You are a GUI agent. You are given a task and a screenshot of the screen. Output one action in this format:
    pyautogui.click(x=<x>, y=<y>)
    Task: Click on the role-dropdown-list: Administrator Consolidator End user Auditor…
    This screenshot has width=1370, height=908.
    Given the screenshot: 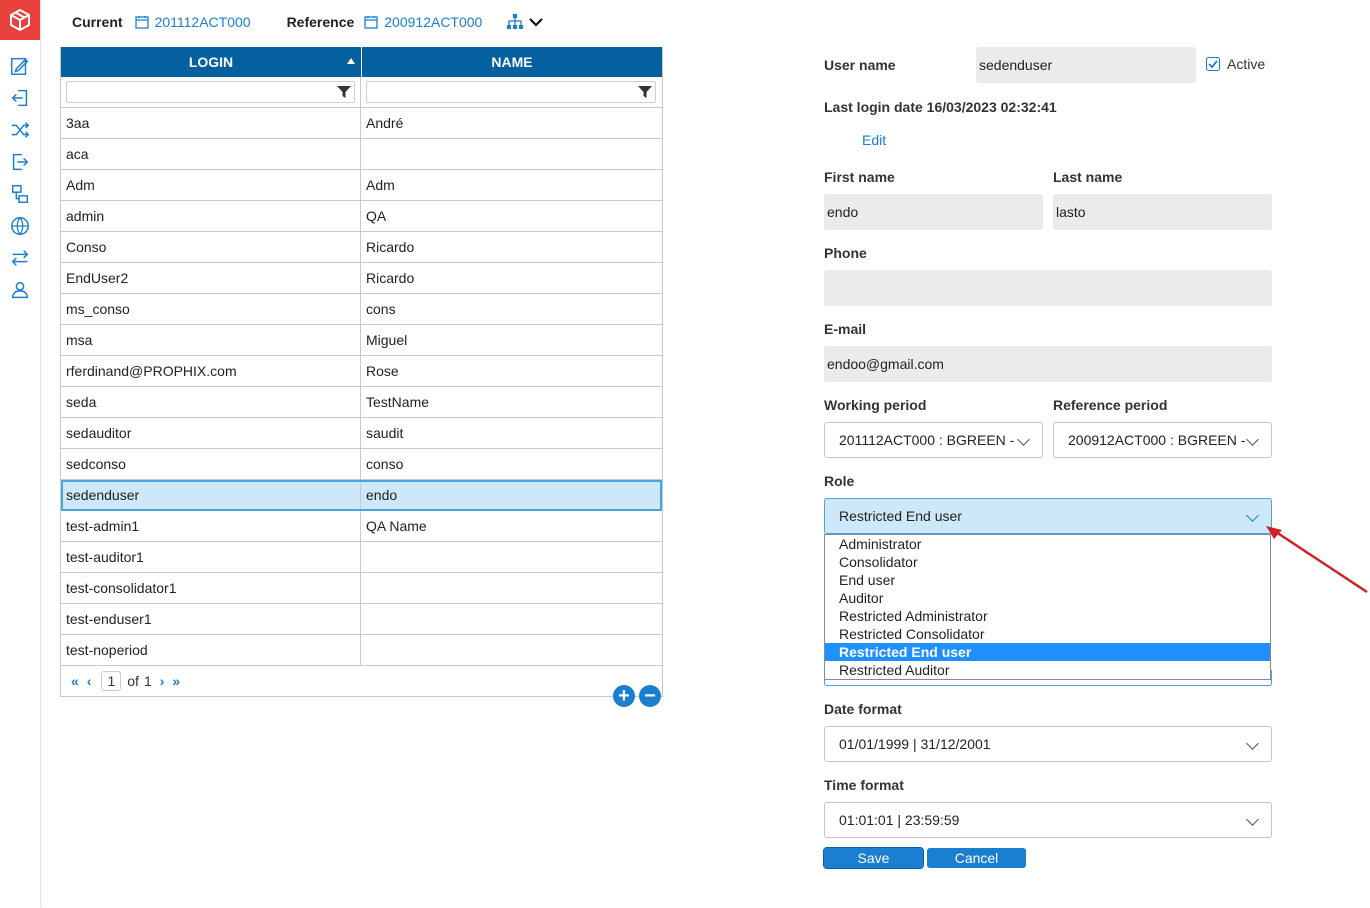 What is the action you would take?
    pyautogui.click(x=1047, y=607)
    